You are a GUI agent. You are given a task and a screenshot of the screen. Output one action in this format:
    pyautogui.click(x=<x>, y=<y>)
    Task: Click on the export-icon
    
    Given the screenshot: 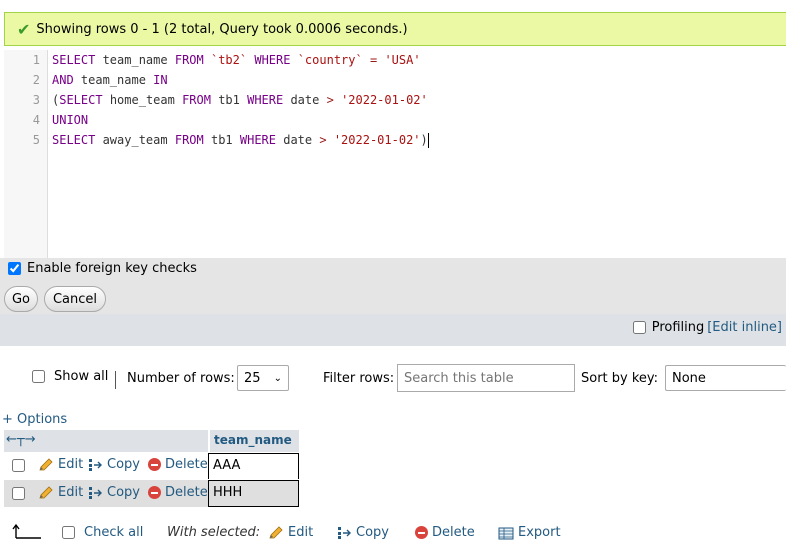 What is the action you would take?
    pyautogui.click(x=506, y=533)
    